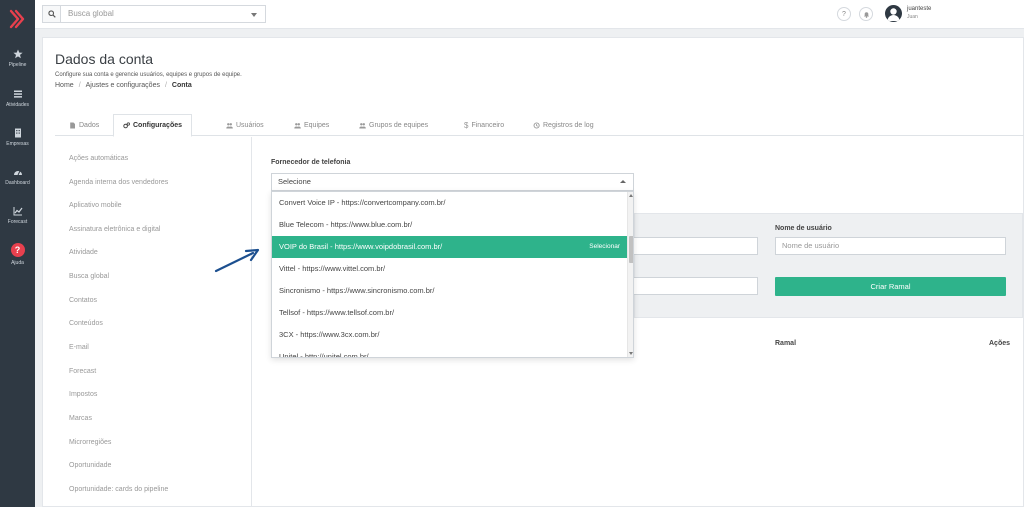  I want to click on scroll-thumb, so click(631, 249).